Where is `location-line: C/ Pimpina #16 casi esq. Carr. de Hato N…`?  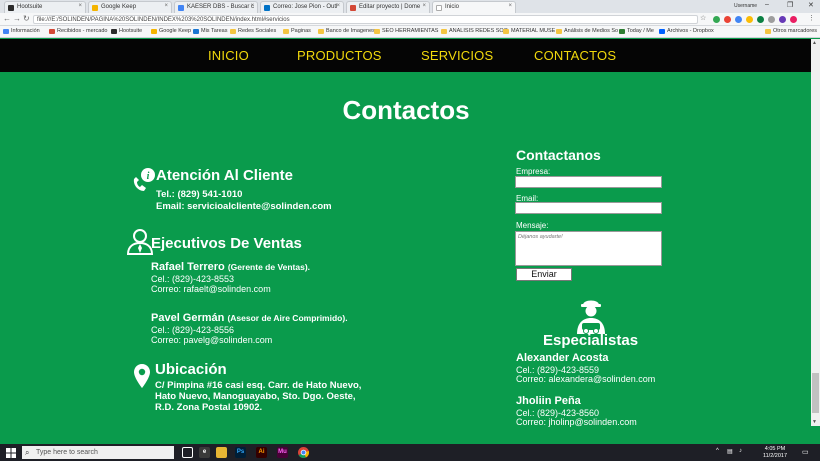 location-line: C/ Pimpina #16 casi esq. Carr. de Hato N… is located at coordinates (258, 385).